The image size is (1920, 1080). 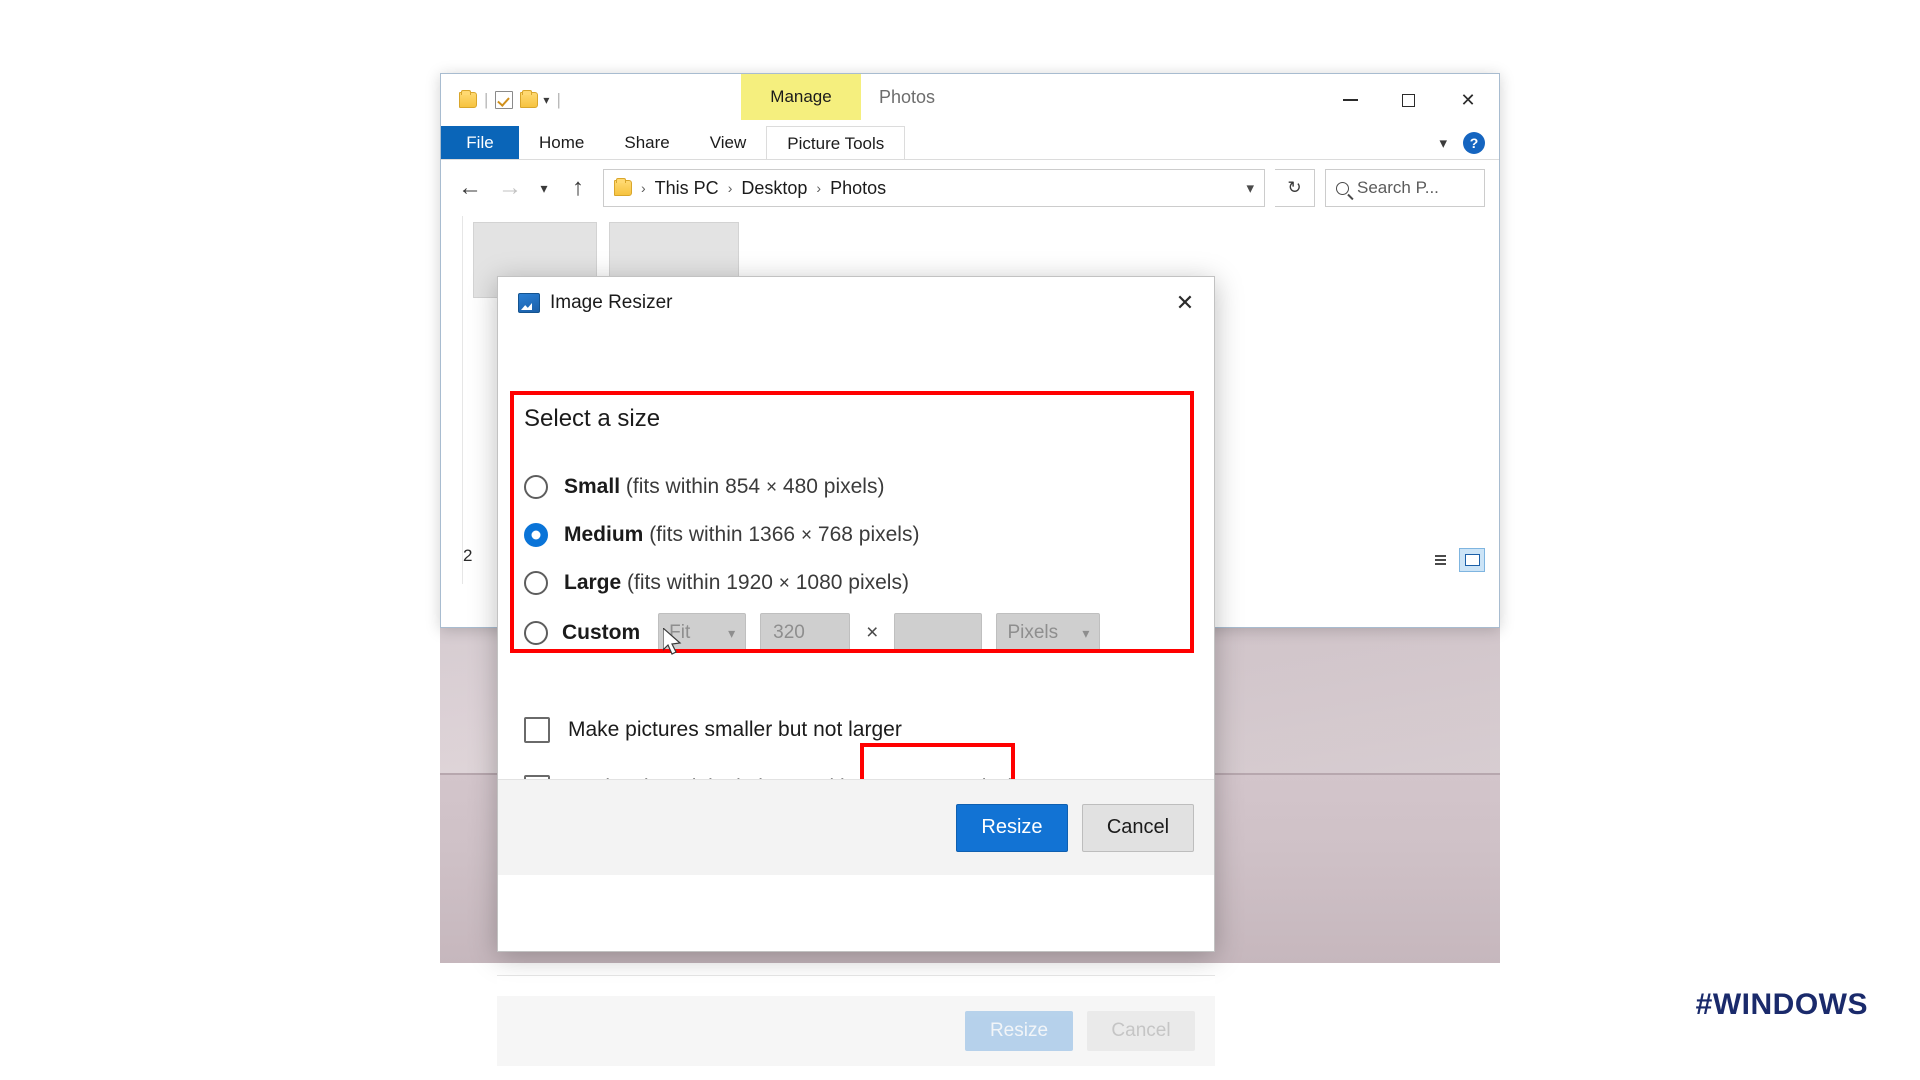 What do you see at coordinates (1350, 100) in the screenshot?
I see `minimize-icon` at bounding box center [1350, 100].